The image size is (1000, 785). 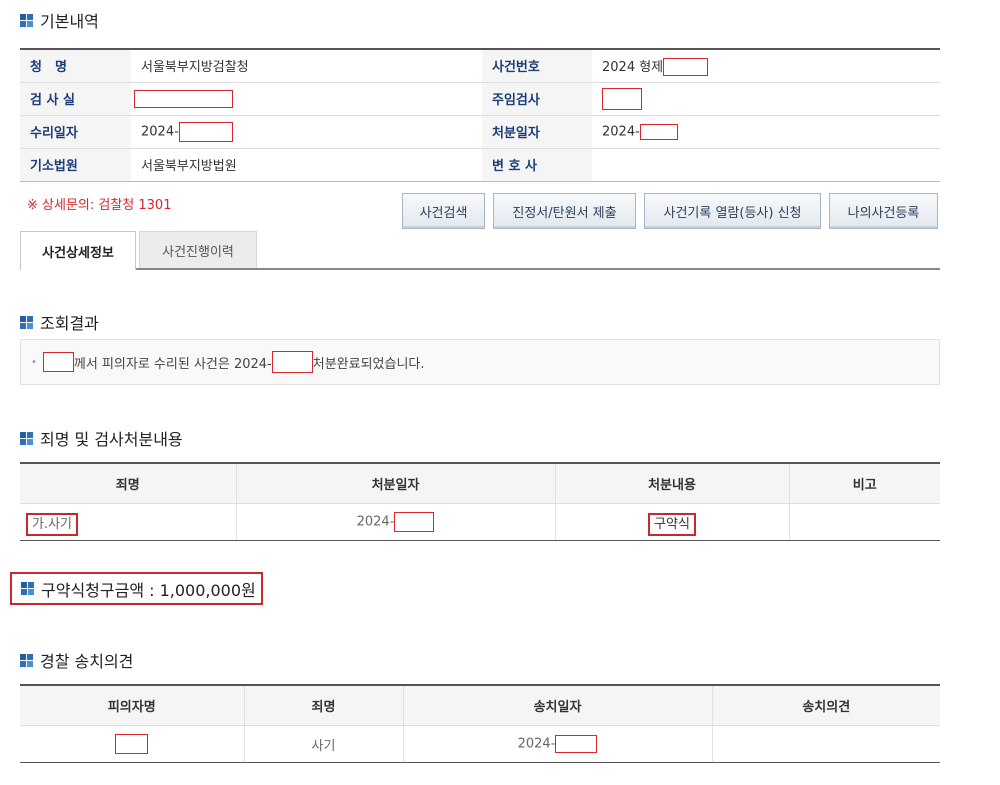 I want to click on disposition-date-label: 처분일자, so click(x=537, y=132).